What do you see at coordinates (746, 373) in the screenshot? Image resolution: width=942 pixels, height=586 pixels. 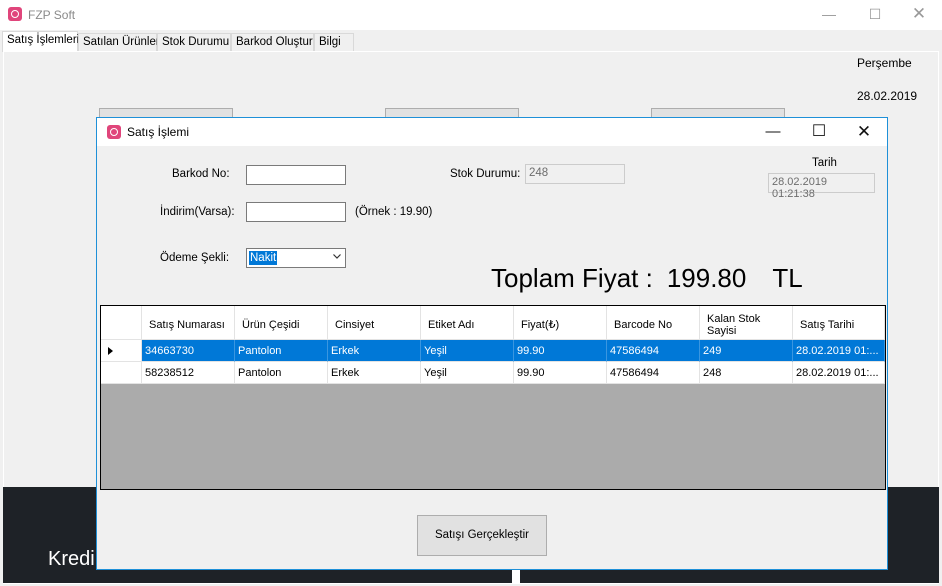 I see `table-cell: 248` at bounding box center [746, 373].